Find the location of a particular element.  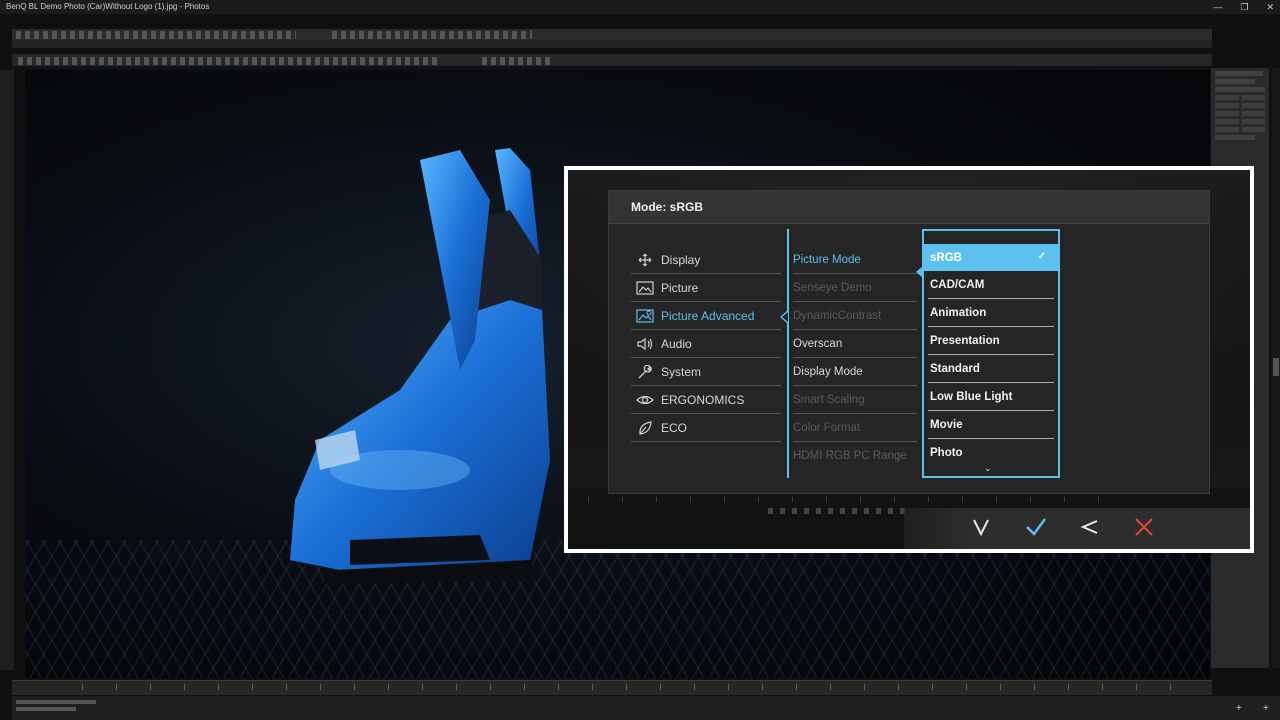

submenu-item-overscan: Overscan is located at coordinates (855, 344).